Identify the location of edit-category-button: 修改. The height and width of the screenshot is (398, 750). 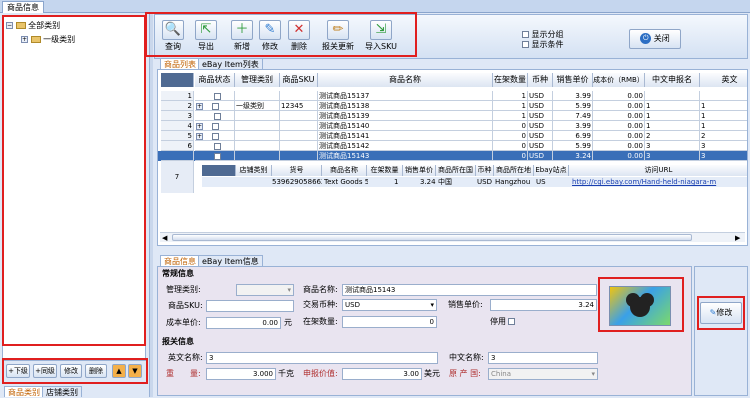
(71, 371).